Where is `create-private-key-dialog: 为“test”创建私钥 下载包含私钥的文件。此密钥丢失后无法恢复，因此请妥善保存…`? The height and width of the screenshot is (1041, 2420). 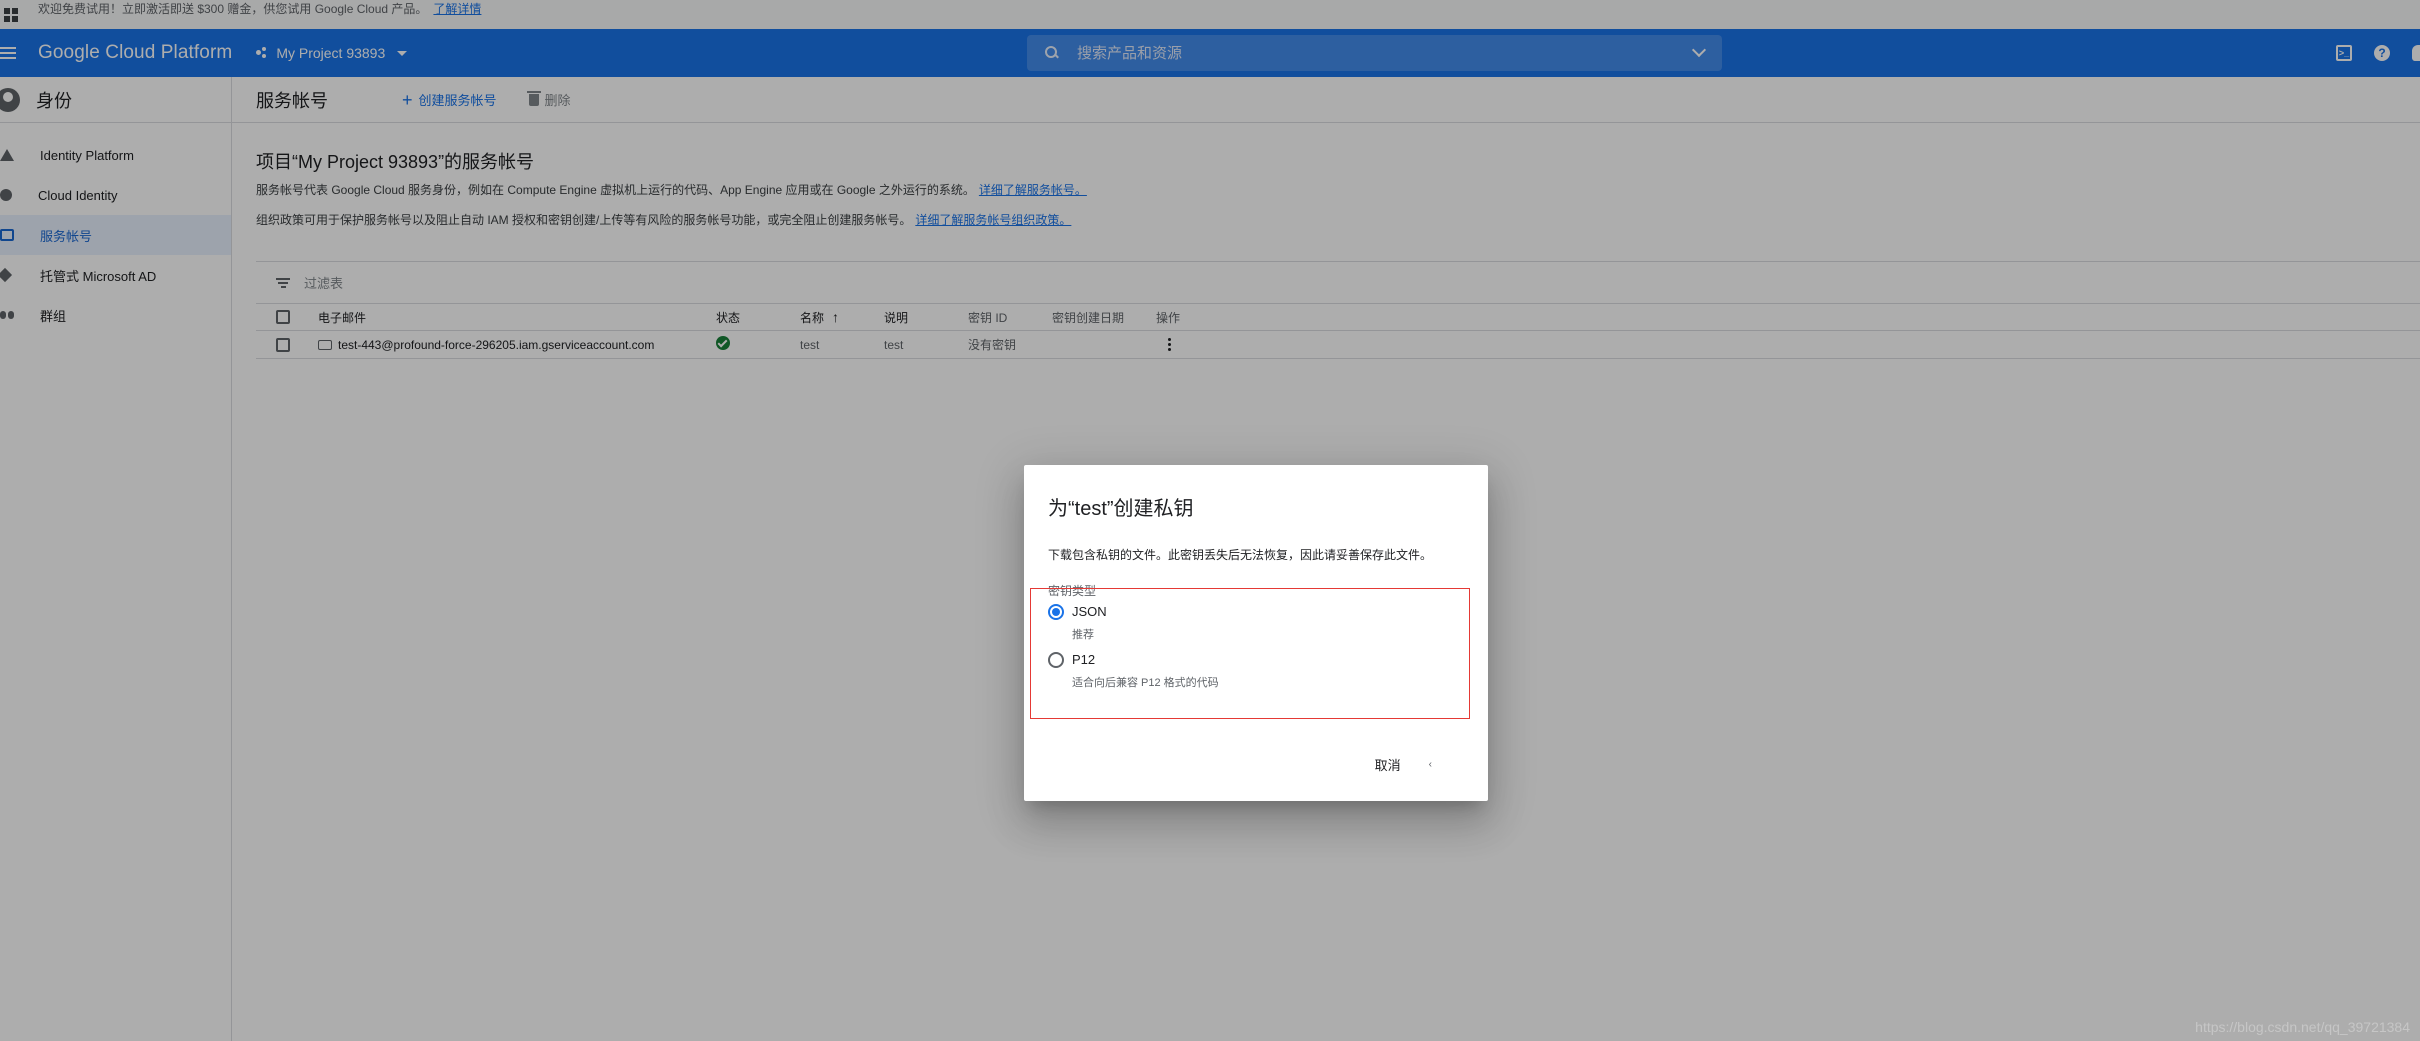
create-private-key-dialog: 为“test”创建私钥 下载包含私钥的文件。此密钥丢失后无法恢复，因此请妥善保存… is located at coordinates (1256, 633).